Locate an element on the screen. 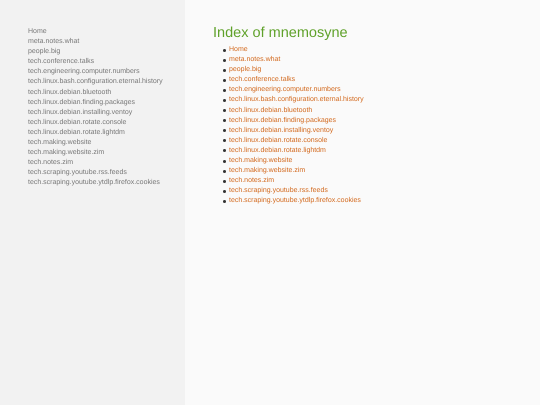 The image size is (540, 405). page-title: Index of mnemosyne is located at coordinates (280, 33).